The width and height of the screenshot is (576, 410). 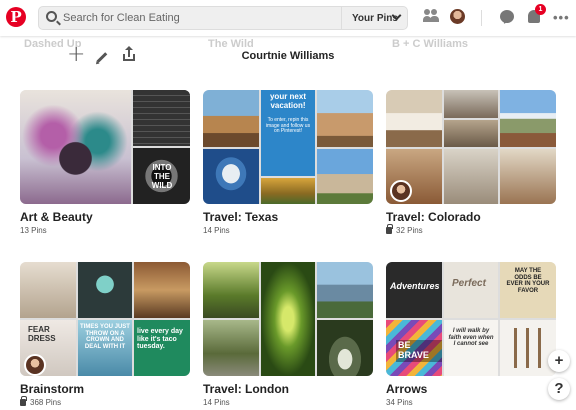 I want to click on bw-art-image: INTO THE WILD, so click(x=161, y=176).